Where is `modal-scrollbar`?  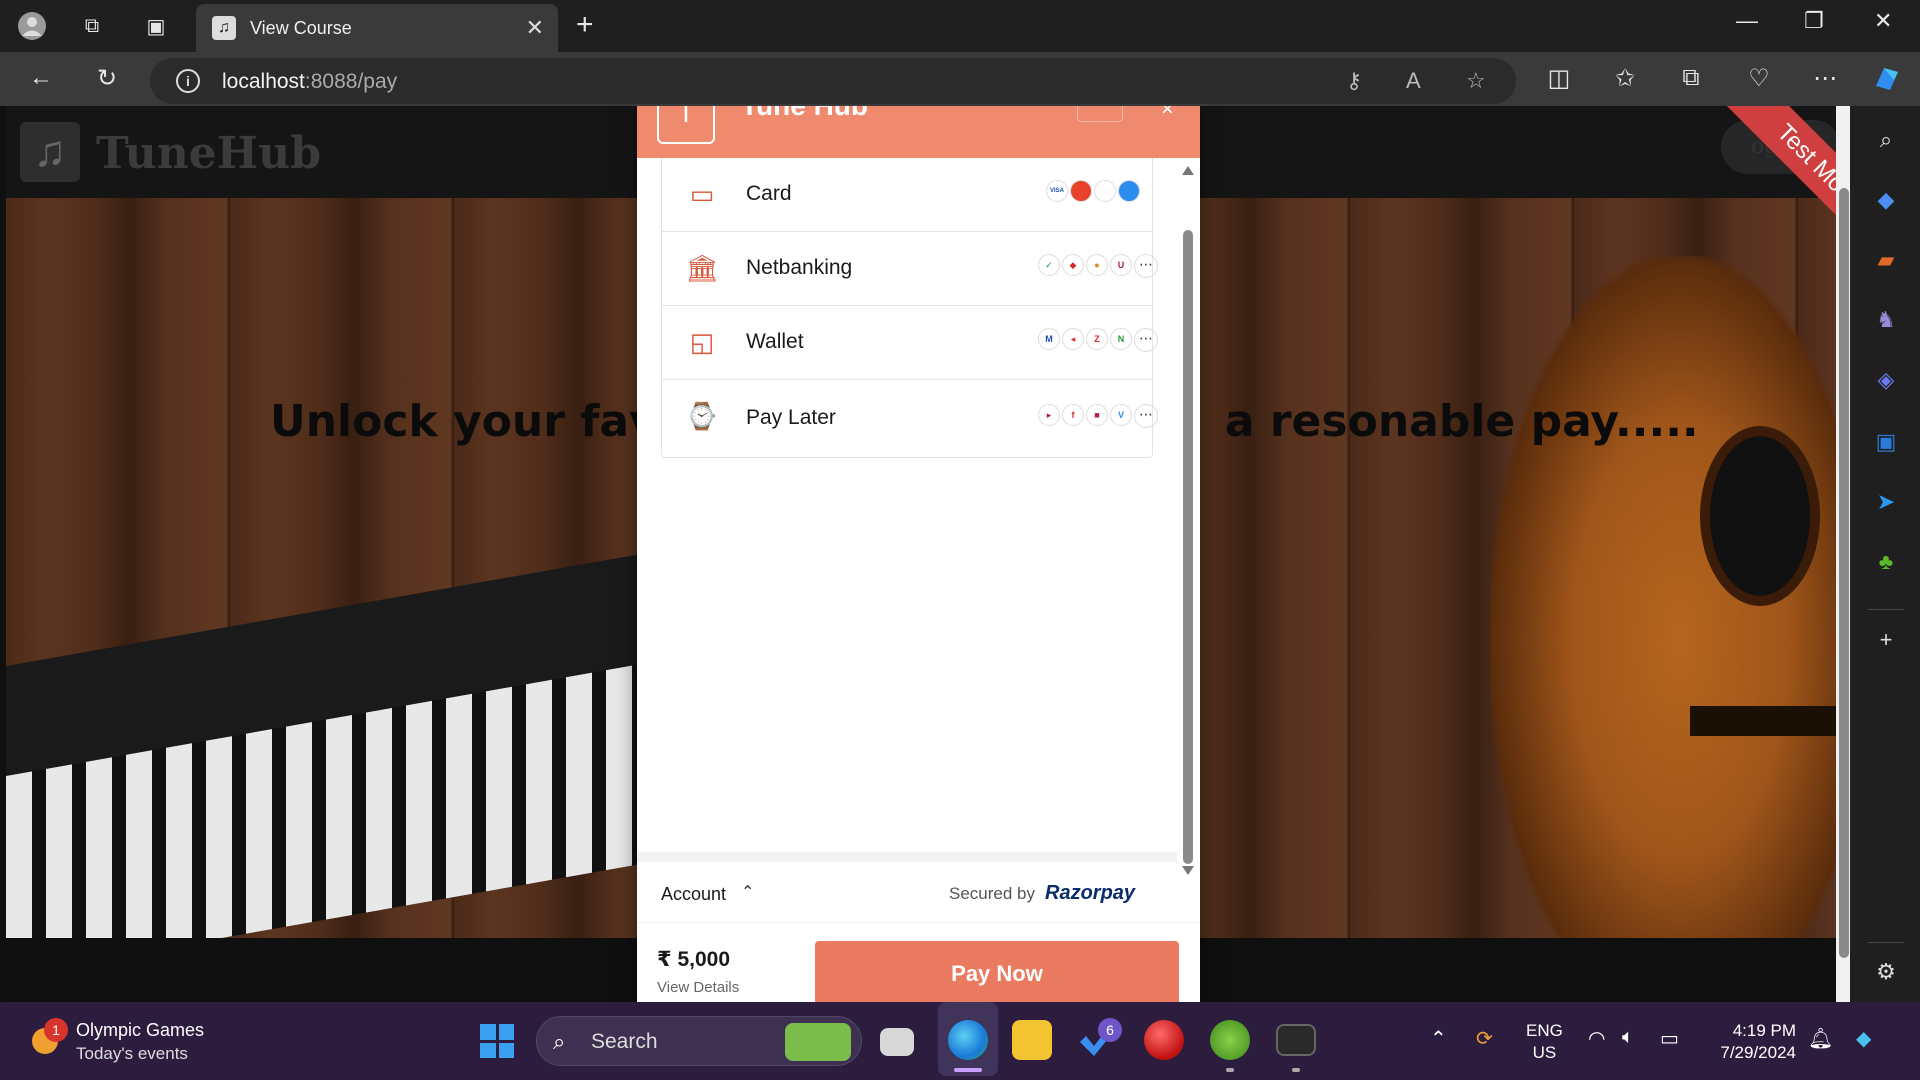 modal-scrollbar is located at coordinates (1188, 518).